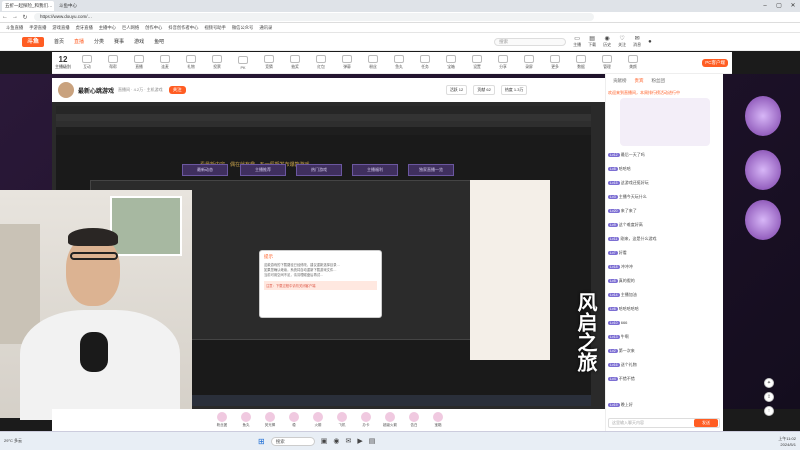 The height and width of the screenshot is (450, 800). What do you see at coordinates (318, 420) in the screenshot?
I see `gift-item: 火箭` at bounding box center [318, 420].